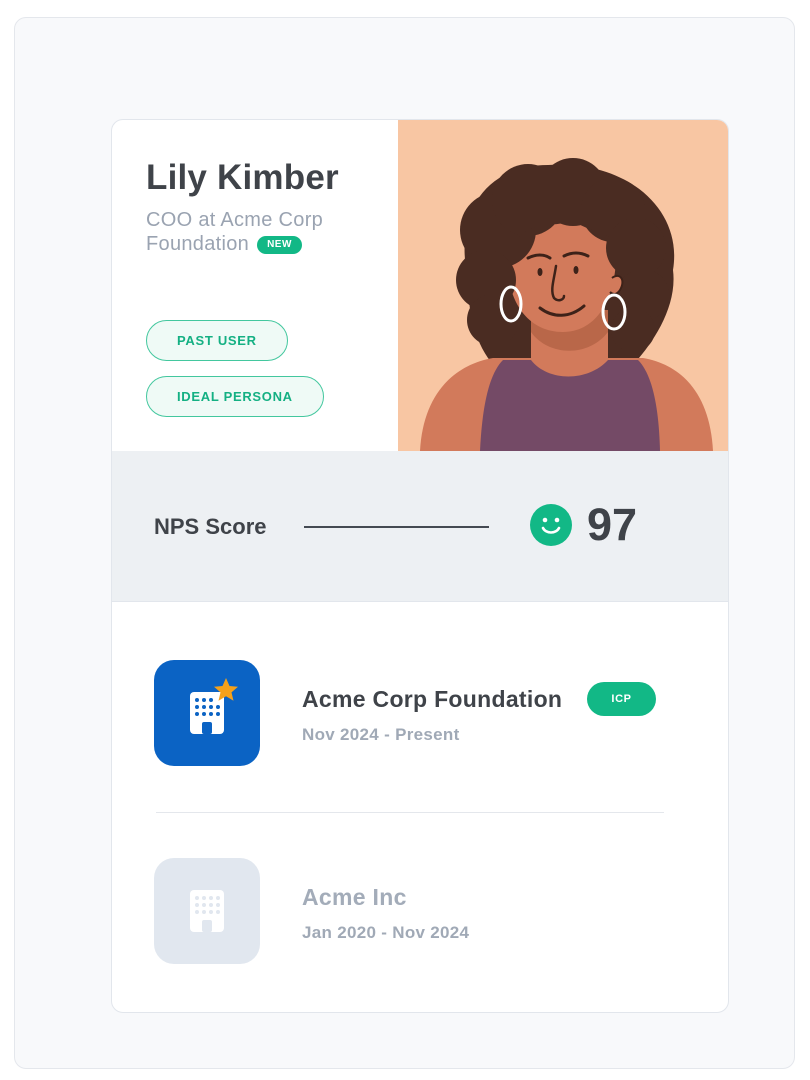 The image size is (810, 1080). Describe the element at coordinates (214, 706) in the screenshot. I see `building-star-icon` at that location.